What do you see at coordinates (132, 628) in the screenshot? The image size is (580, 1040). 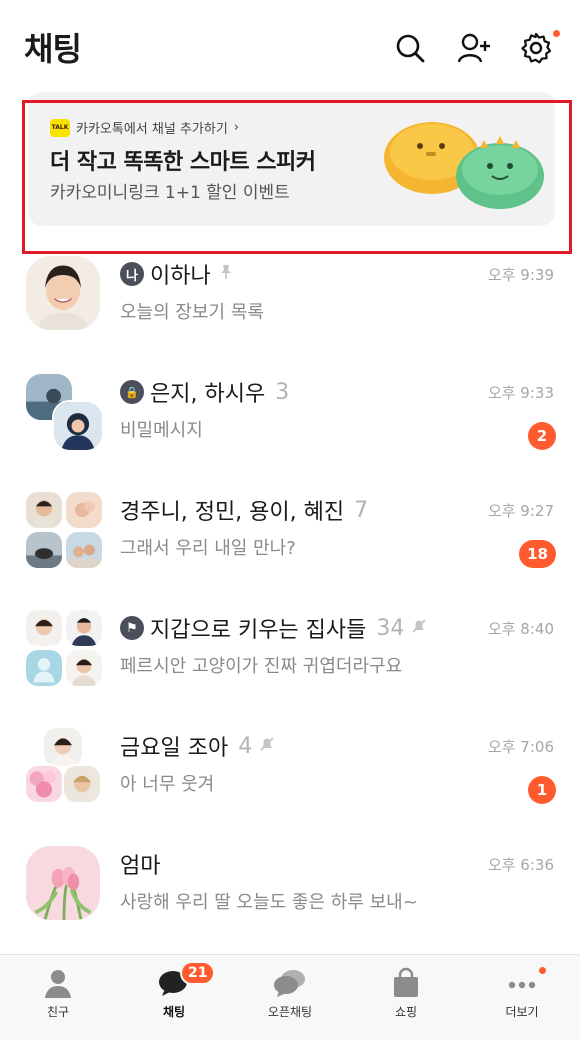 I see `flag-icon: ⚑` at bounding box center [132, 628].